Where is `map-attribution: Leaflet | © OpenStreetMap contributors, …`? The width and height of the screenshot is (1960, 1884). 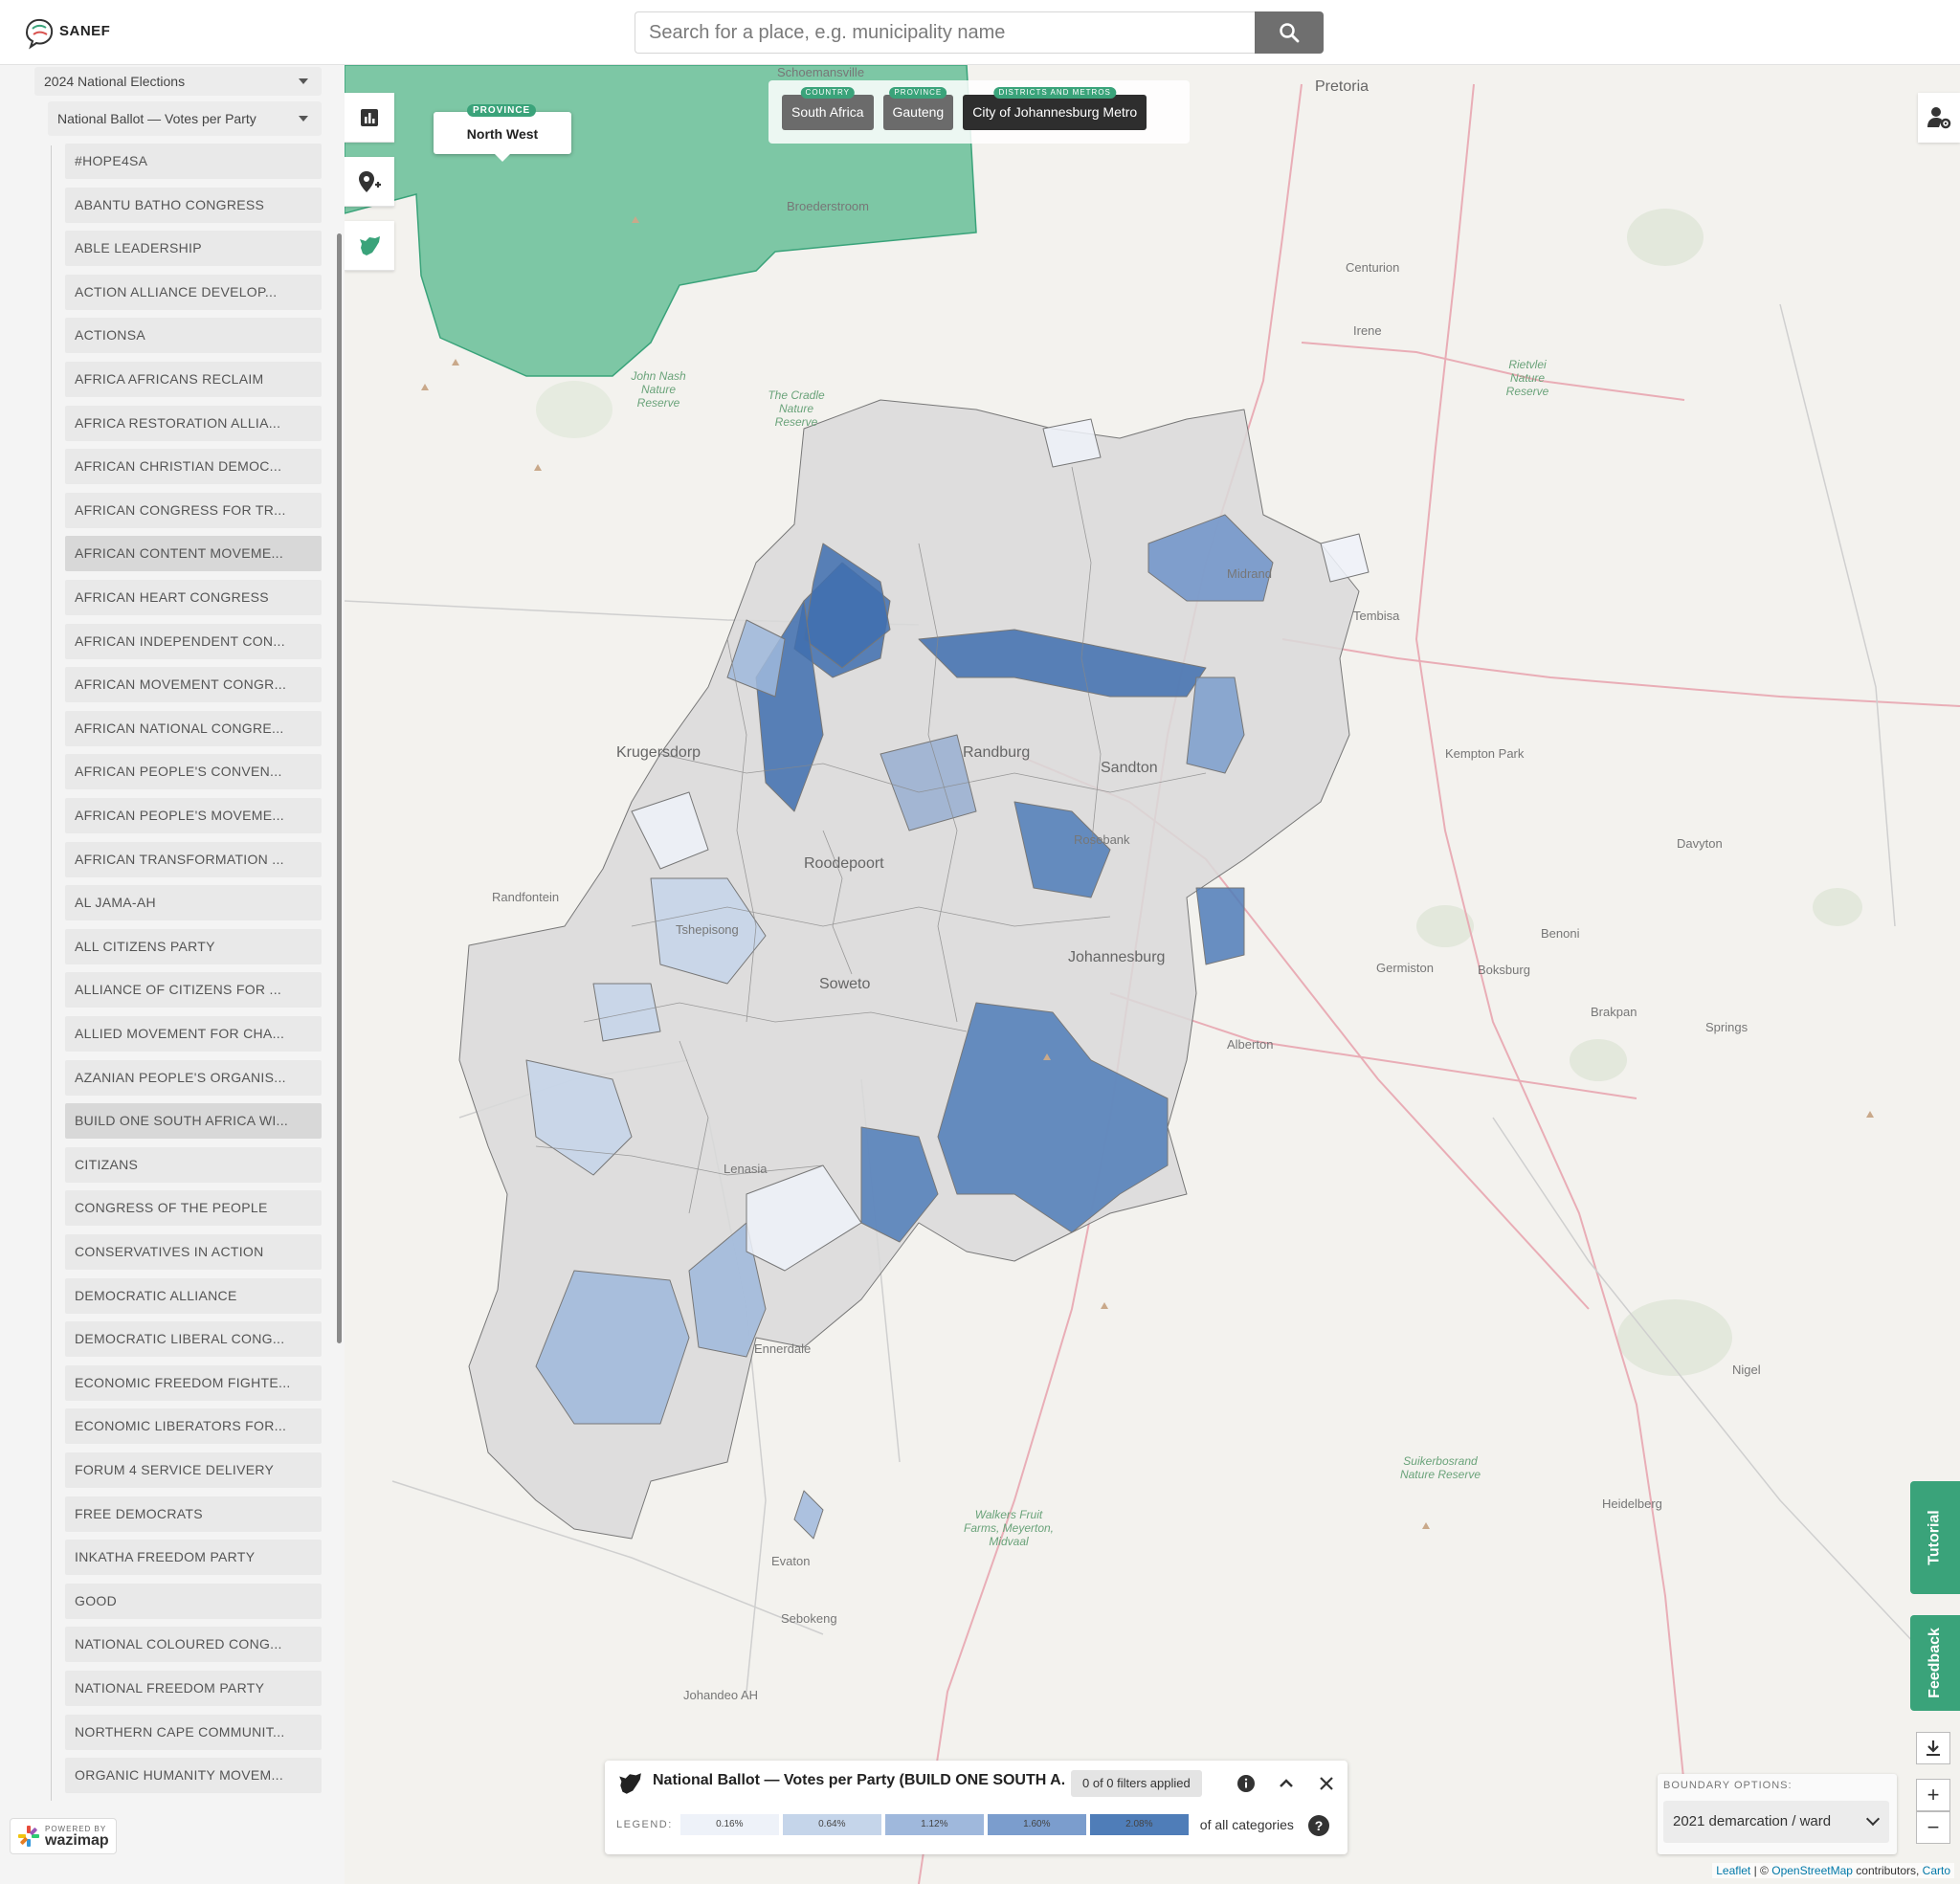 map-attribution: Leaflet | © OpenStreetMap contributors, … is located at coordinates (1833, 1870).